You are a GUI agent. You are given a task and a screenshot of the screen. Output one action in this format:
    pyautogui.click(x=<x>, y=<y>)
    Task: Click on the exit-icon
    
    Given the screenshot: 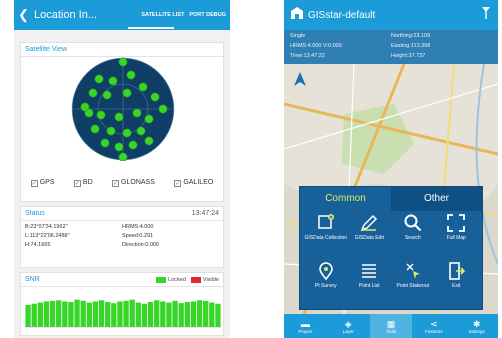 What is the action you would take?
    pyautogui.click(x=457, y=271)
    